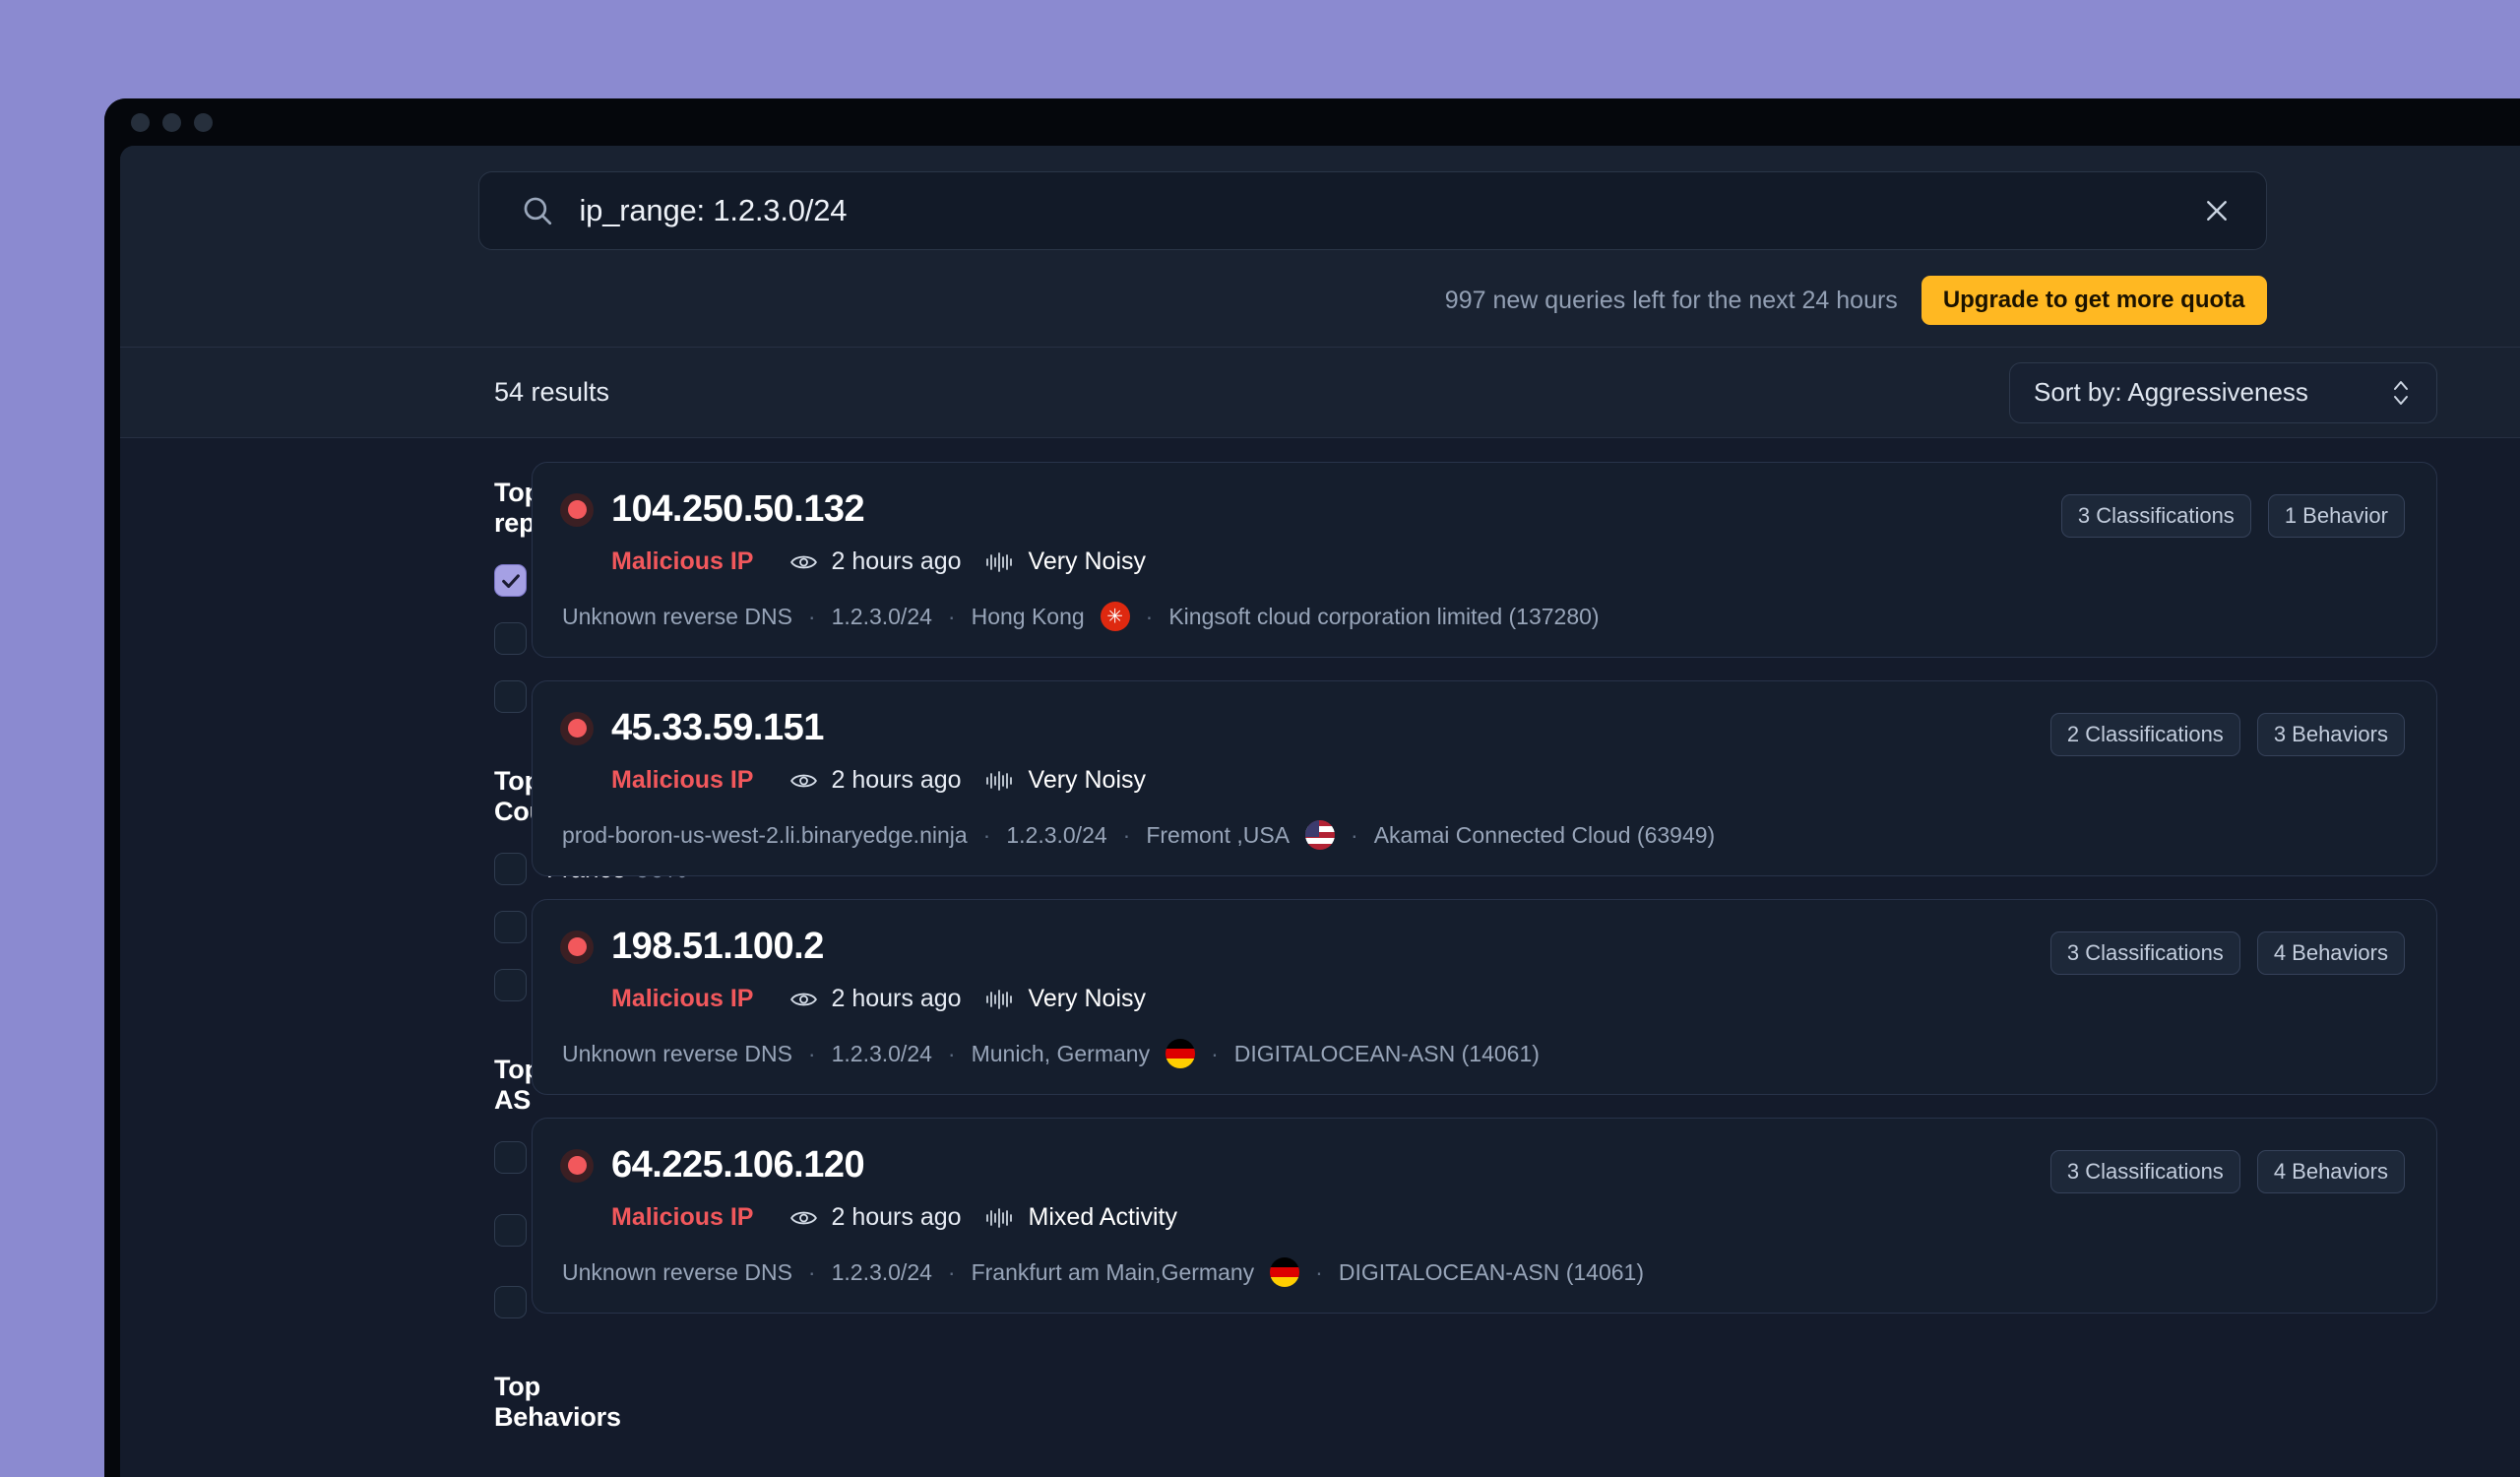  What do you see at coordinates (2330, 734) in the screenshot?
I see `behaviors-badge: 3 Behaviors` at bounding box center [2330, 734].